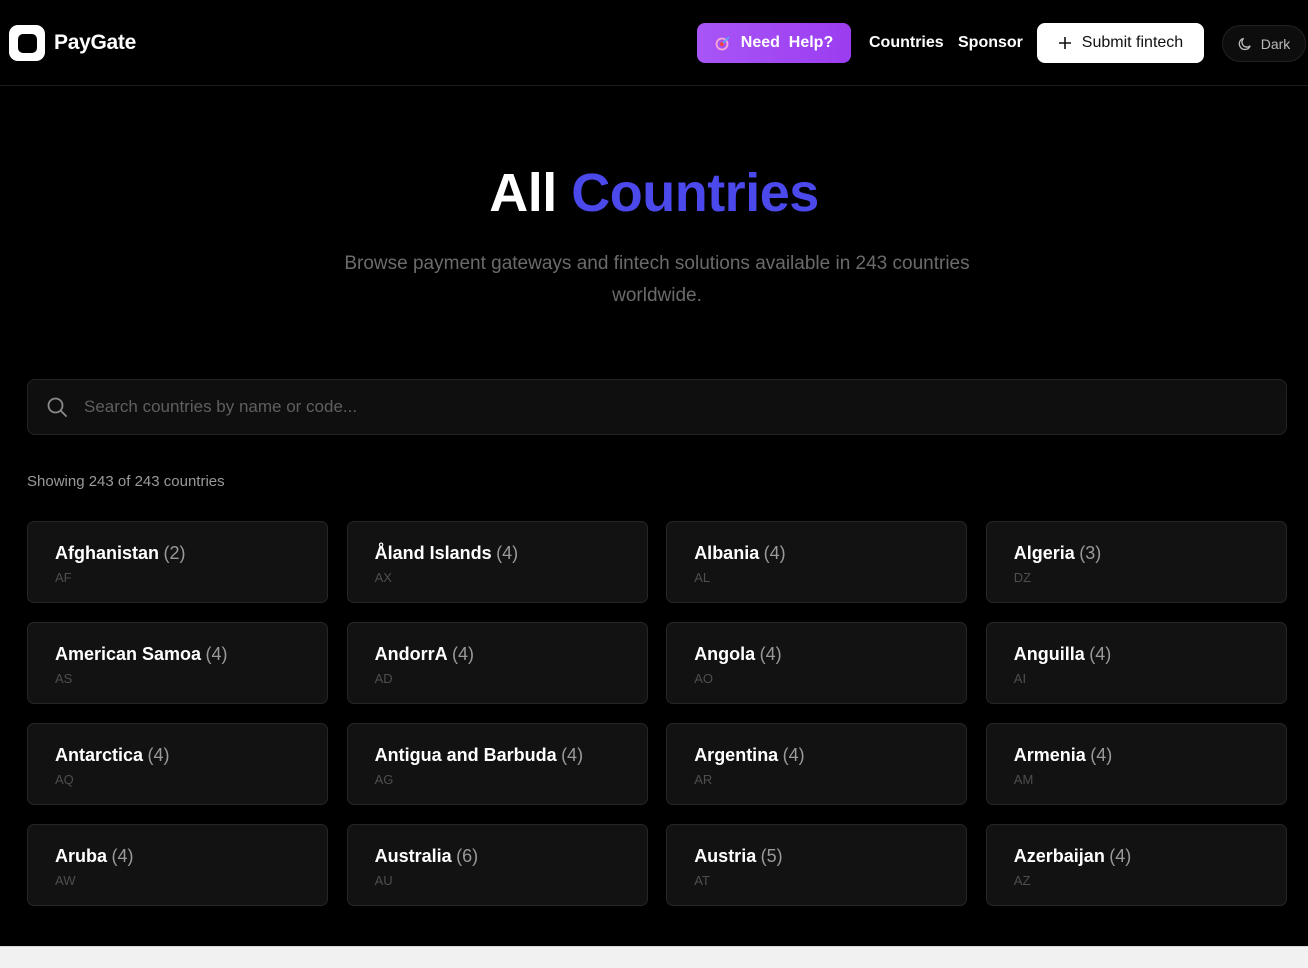 The width and height of the screenshot is (1308, 968). Describe the element at coordinates (1022, 880) in the screenshot. I see `country-code: AZ` at that location.